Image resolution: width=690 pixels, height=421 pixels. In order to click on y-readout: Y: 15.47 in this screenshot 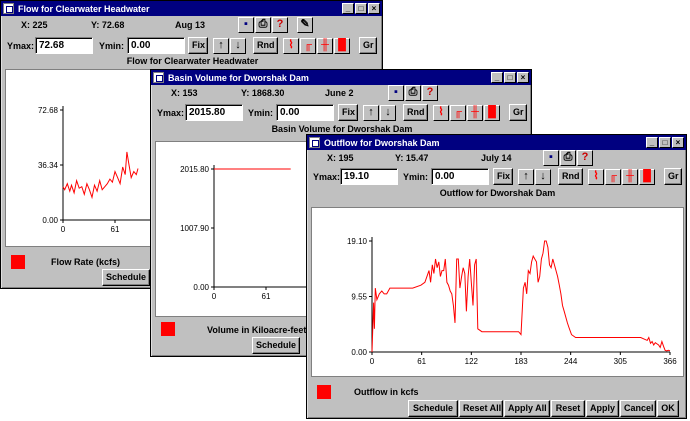, I will do `click(412, 158)`.